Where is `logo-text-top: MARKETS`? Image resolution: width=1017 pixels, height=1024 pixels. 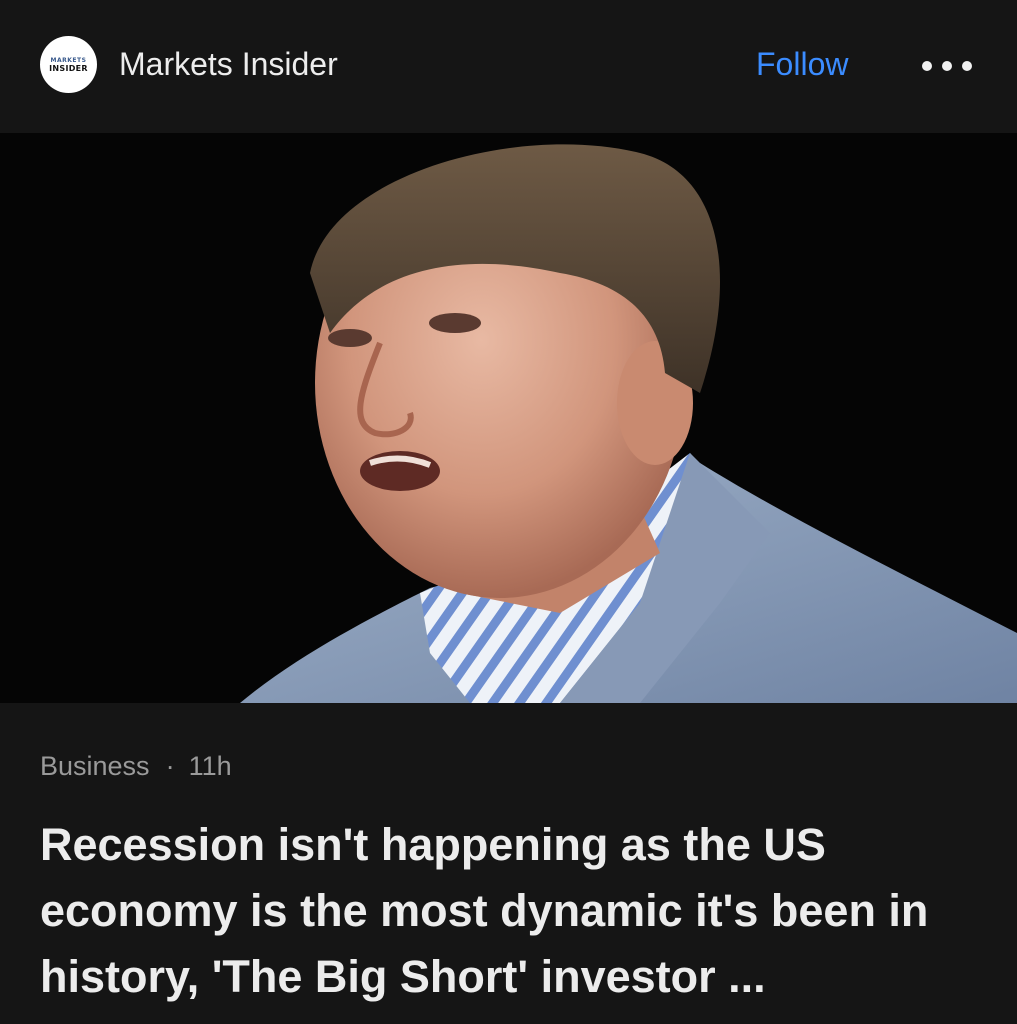
logo-text-top: MARKETS is located at coordinates (68, 60).